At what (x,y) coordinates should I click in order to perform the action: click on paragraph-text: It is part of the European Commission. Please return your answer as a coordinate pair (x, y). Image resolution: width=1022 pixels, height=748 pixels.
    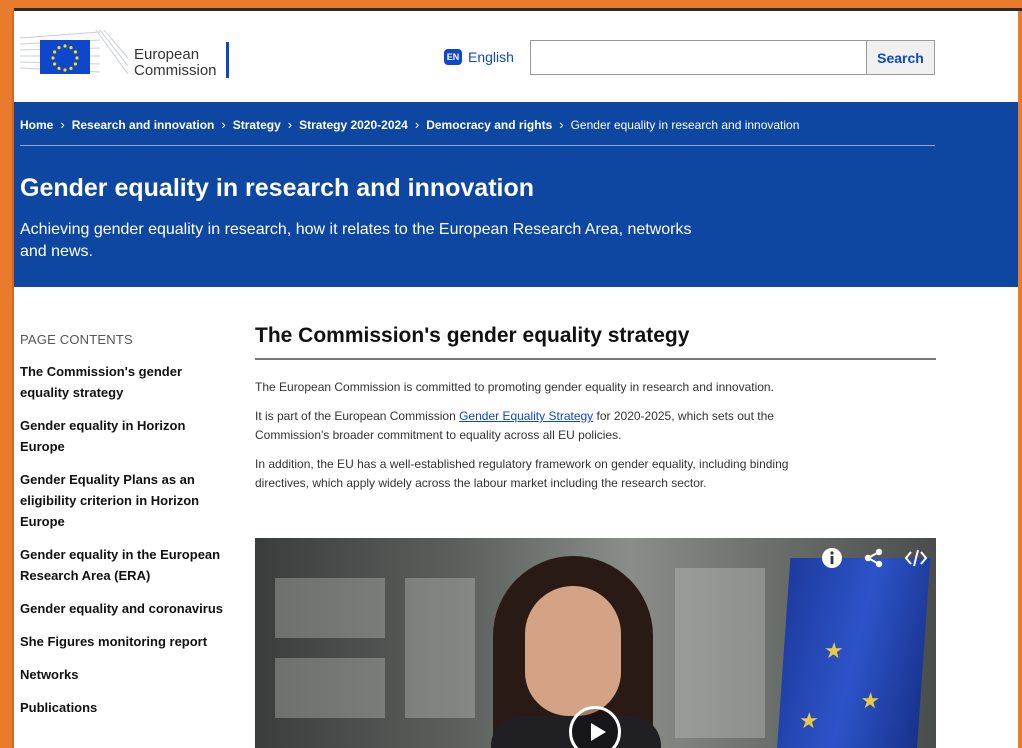
    Looking at the image, I should click on (357, 416).